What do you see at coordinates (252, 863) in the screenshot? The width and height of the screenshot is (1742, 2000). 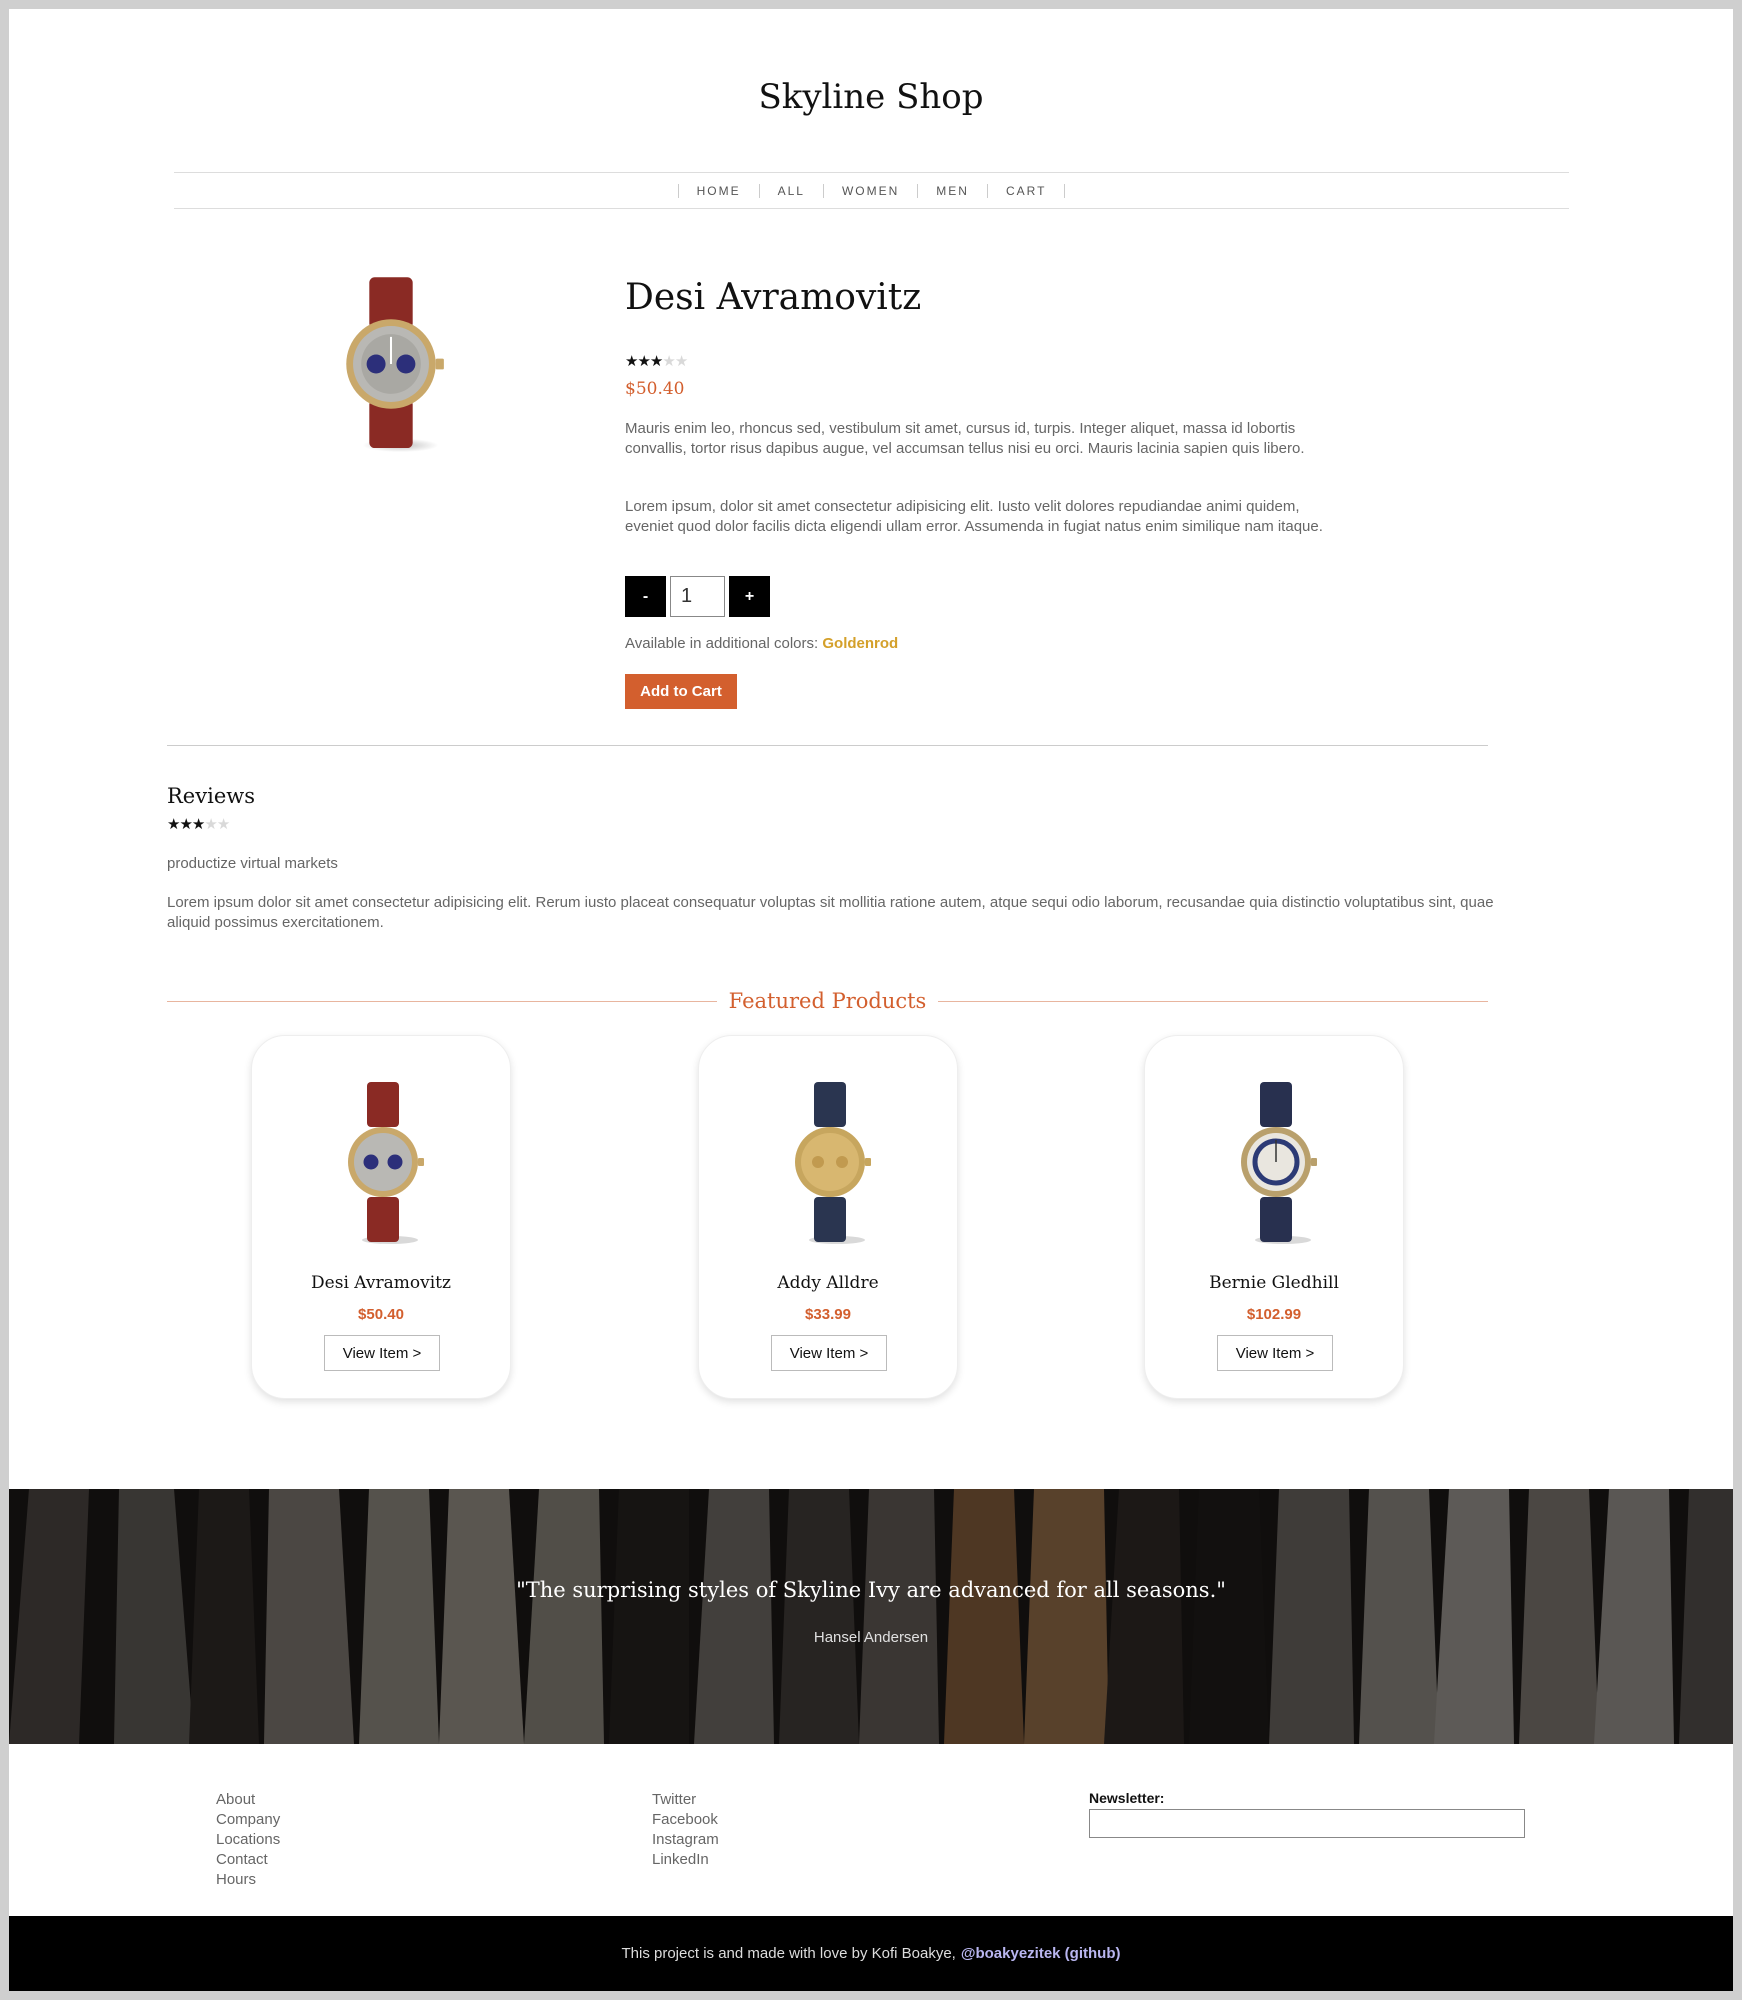 I see `review-summary: productize virtual markets` at bounding box center [252, 863].